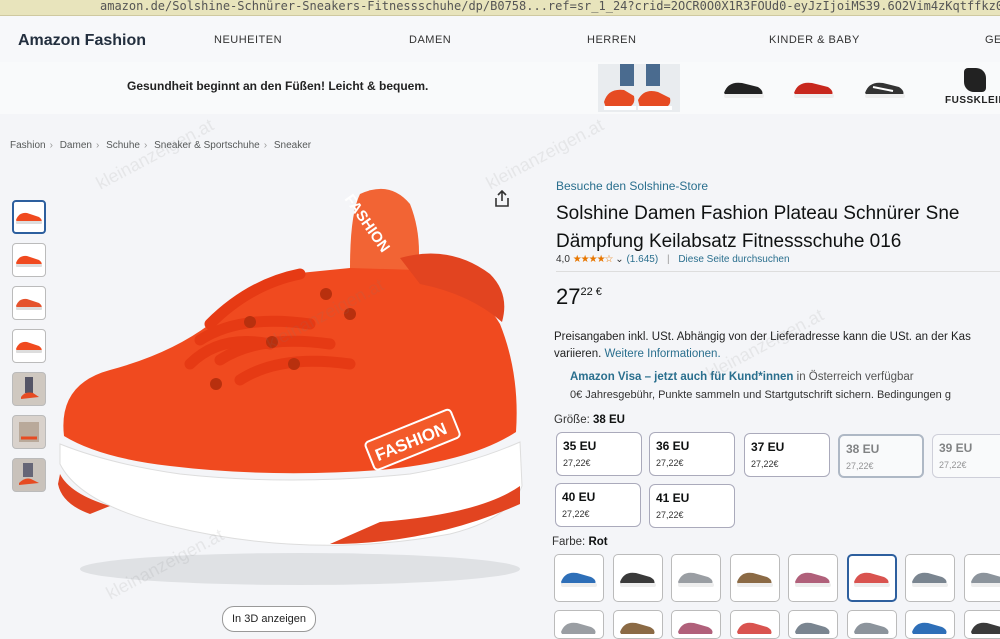 This screenshot has height=639, width=1000. What do you see at coordinates (778, 271) in the screenshot?
I see `section-divider` at bounding box center [778, 271].